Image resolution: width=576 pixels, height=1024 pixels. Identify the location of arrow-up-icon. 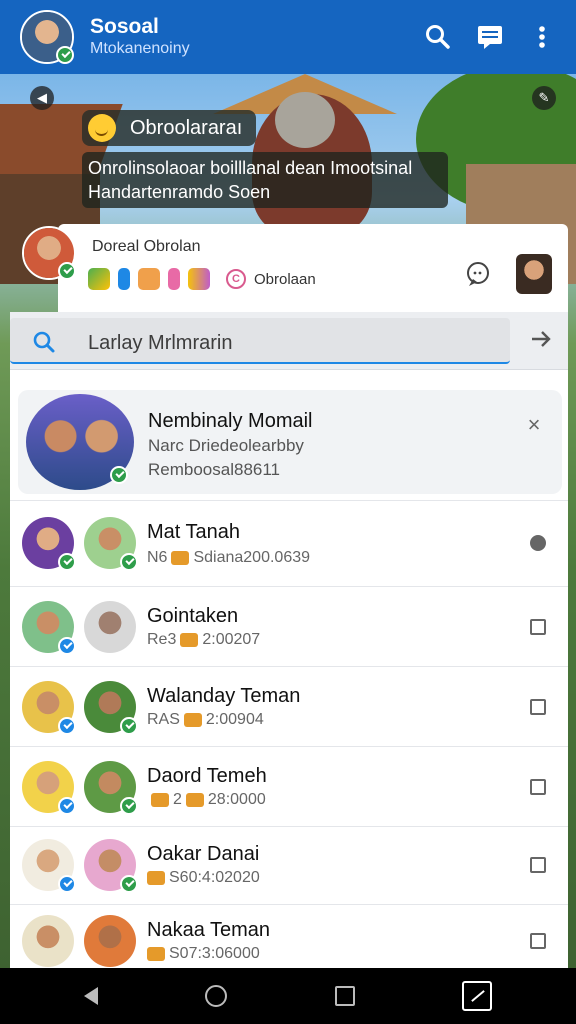
(124, 279).